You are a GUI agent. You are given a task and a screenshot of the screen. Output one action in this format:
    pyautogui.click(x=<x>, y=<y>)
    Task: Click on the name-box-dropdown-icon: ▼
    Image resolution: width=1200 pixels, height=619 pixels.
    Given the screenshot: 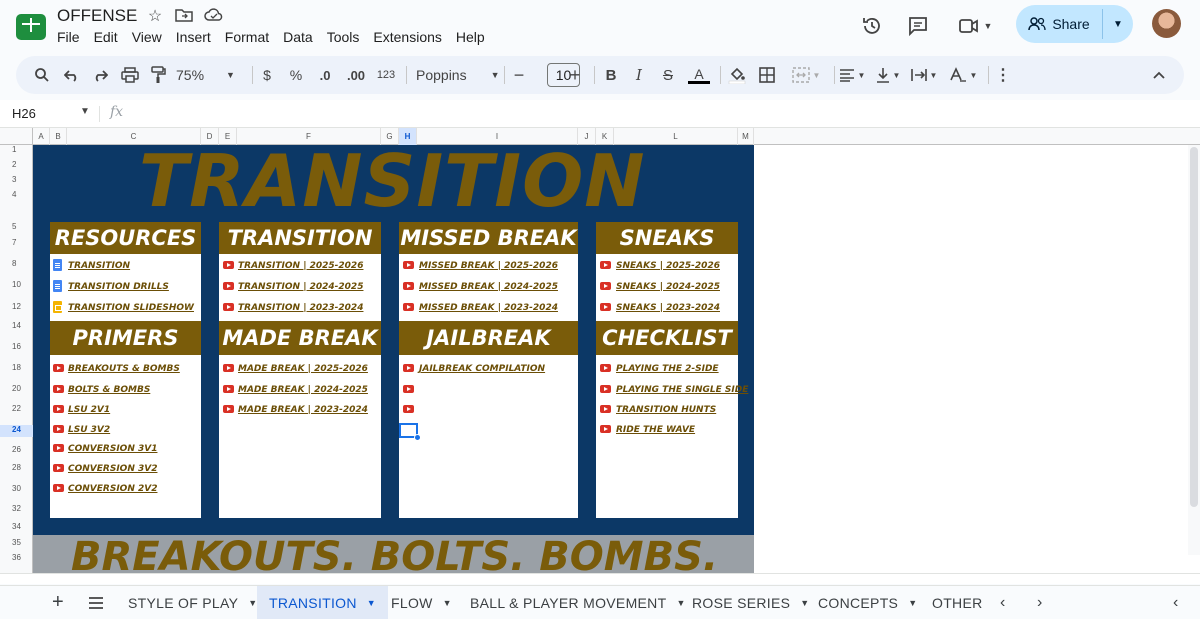 What is the action you would take?
    pyautogui.click(x=85, y=111)
    